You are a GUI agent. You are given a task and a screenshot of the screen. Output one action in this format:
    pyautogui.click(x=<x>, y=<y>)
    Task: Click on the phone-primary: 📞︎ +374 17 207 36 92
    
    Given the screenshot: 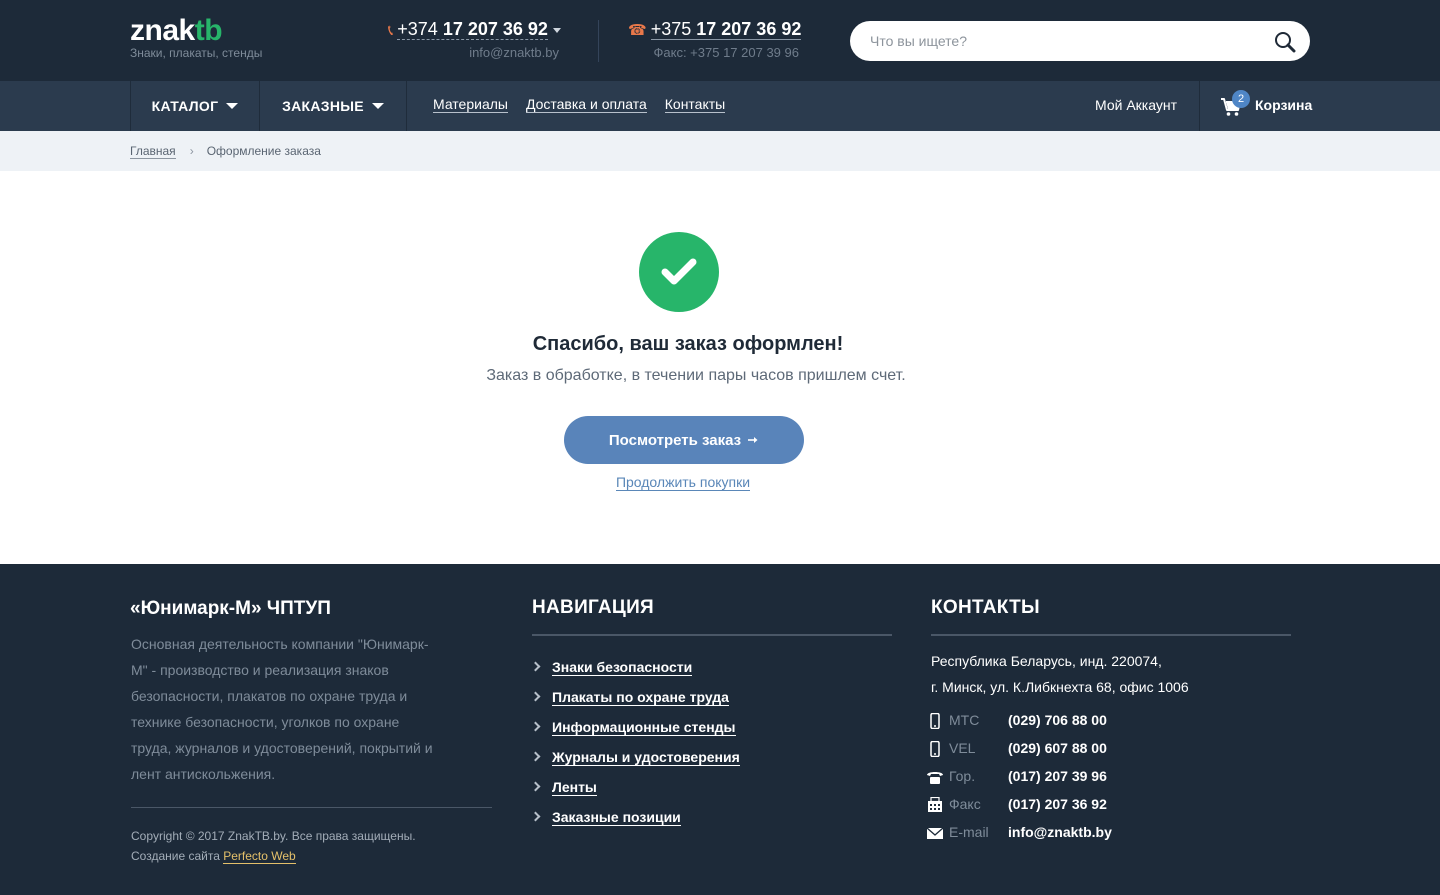 What is the action you would take?
    pyautogui.click(x=474, y=29)
    